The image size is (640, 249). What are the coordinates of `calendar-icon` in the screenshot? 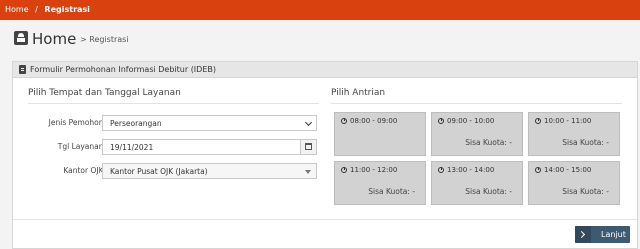 It's located at (308, 146).